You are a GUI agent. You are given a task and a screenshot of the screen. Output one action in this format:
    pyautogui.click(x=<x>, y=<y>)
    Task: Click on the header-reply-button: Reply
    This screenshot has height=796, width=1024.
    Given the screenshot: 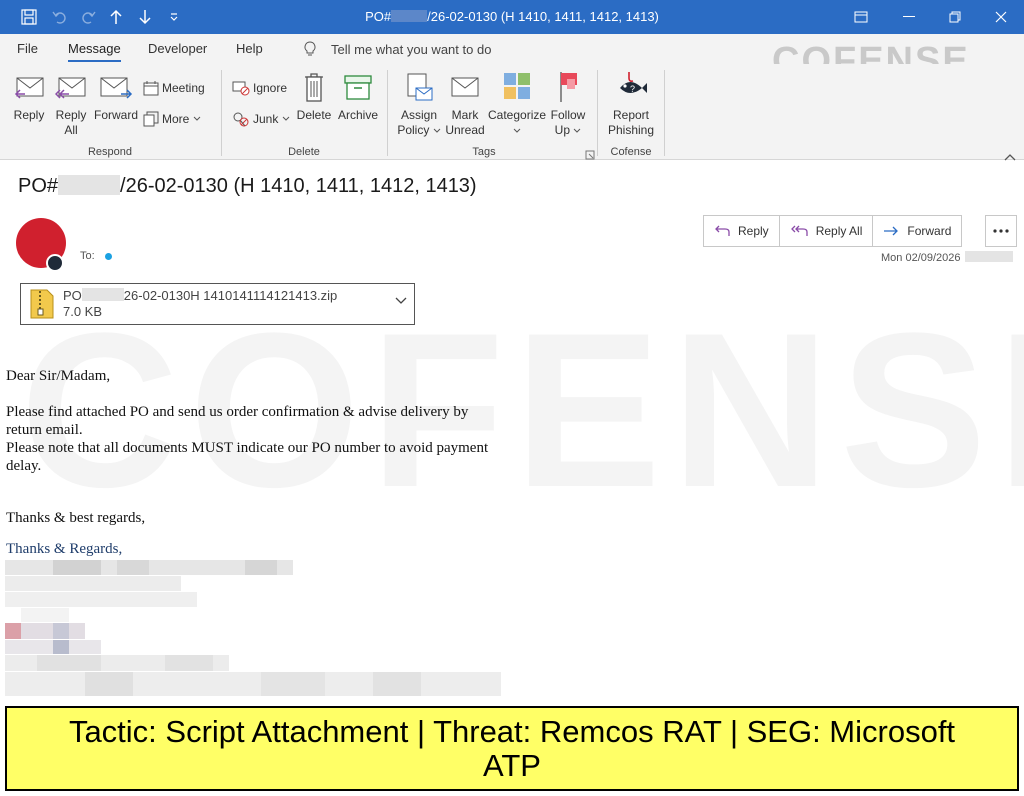 What is the action you would take?
    pyautogui.click(x=742, y=231)
    